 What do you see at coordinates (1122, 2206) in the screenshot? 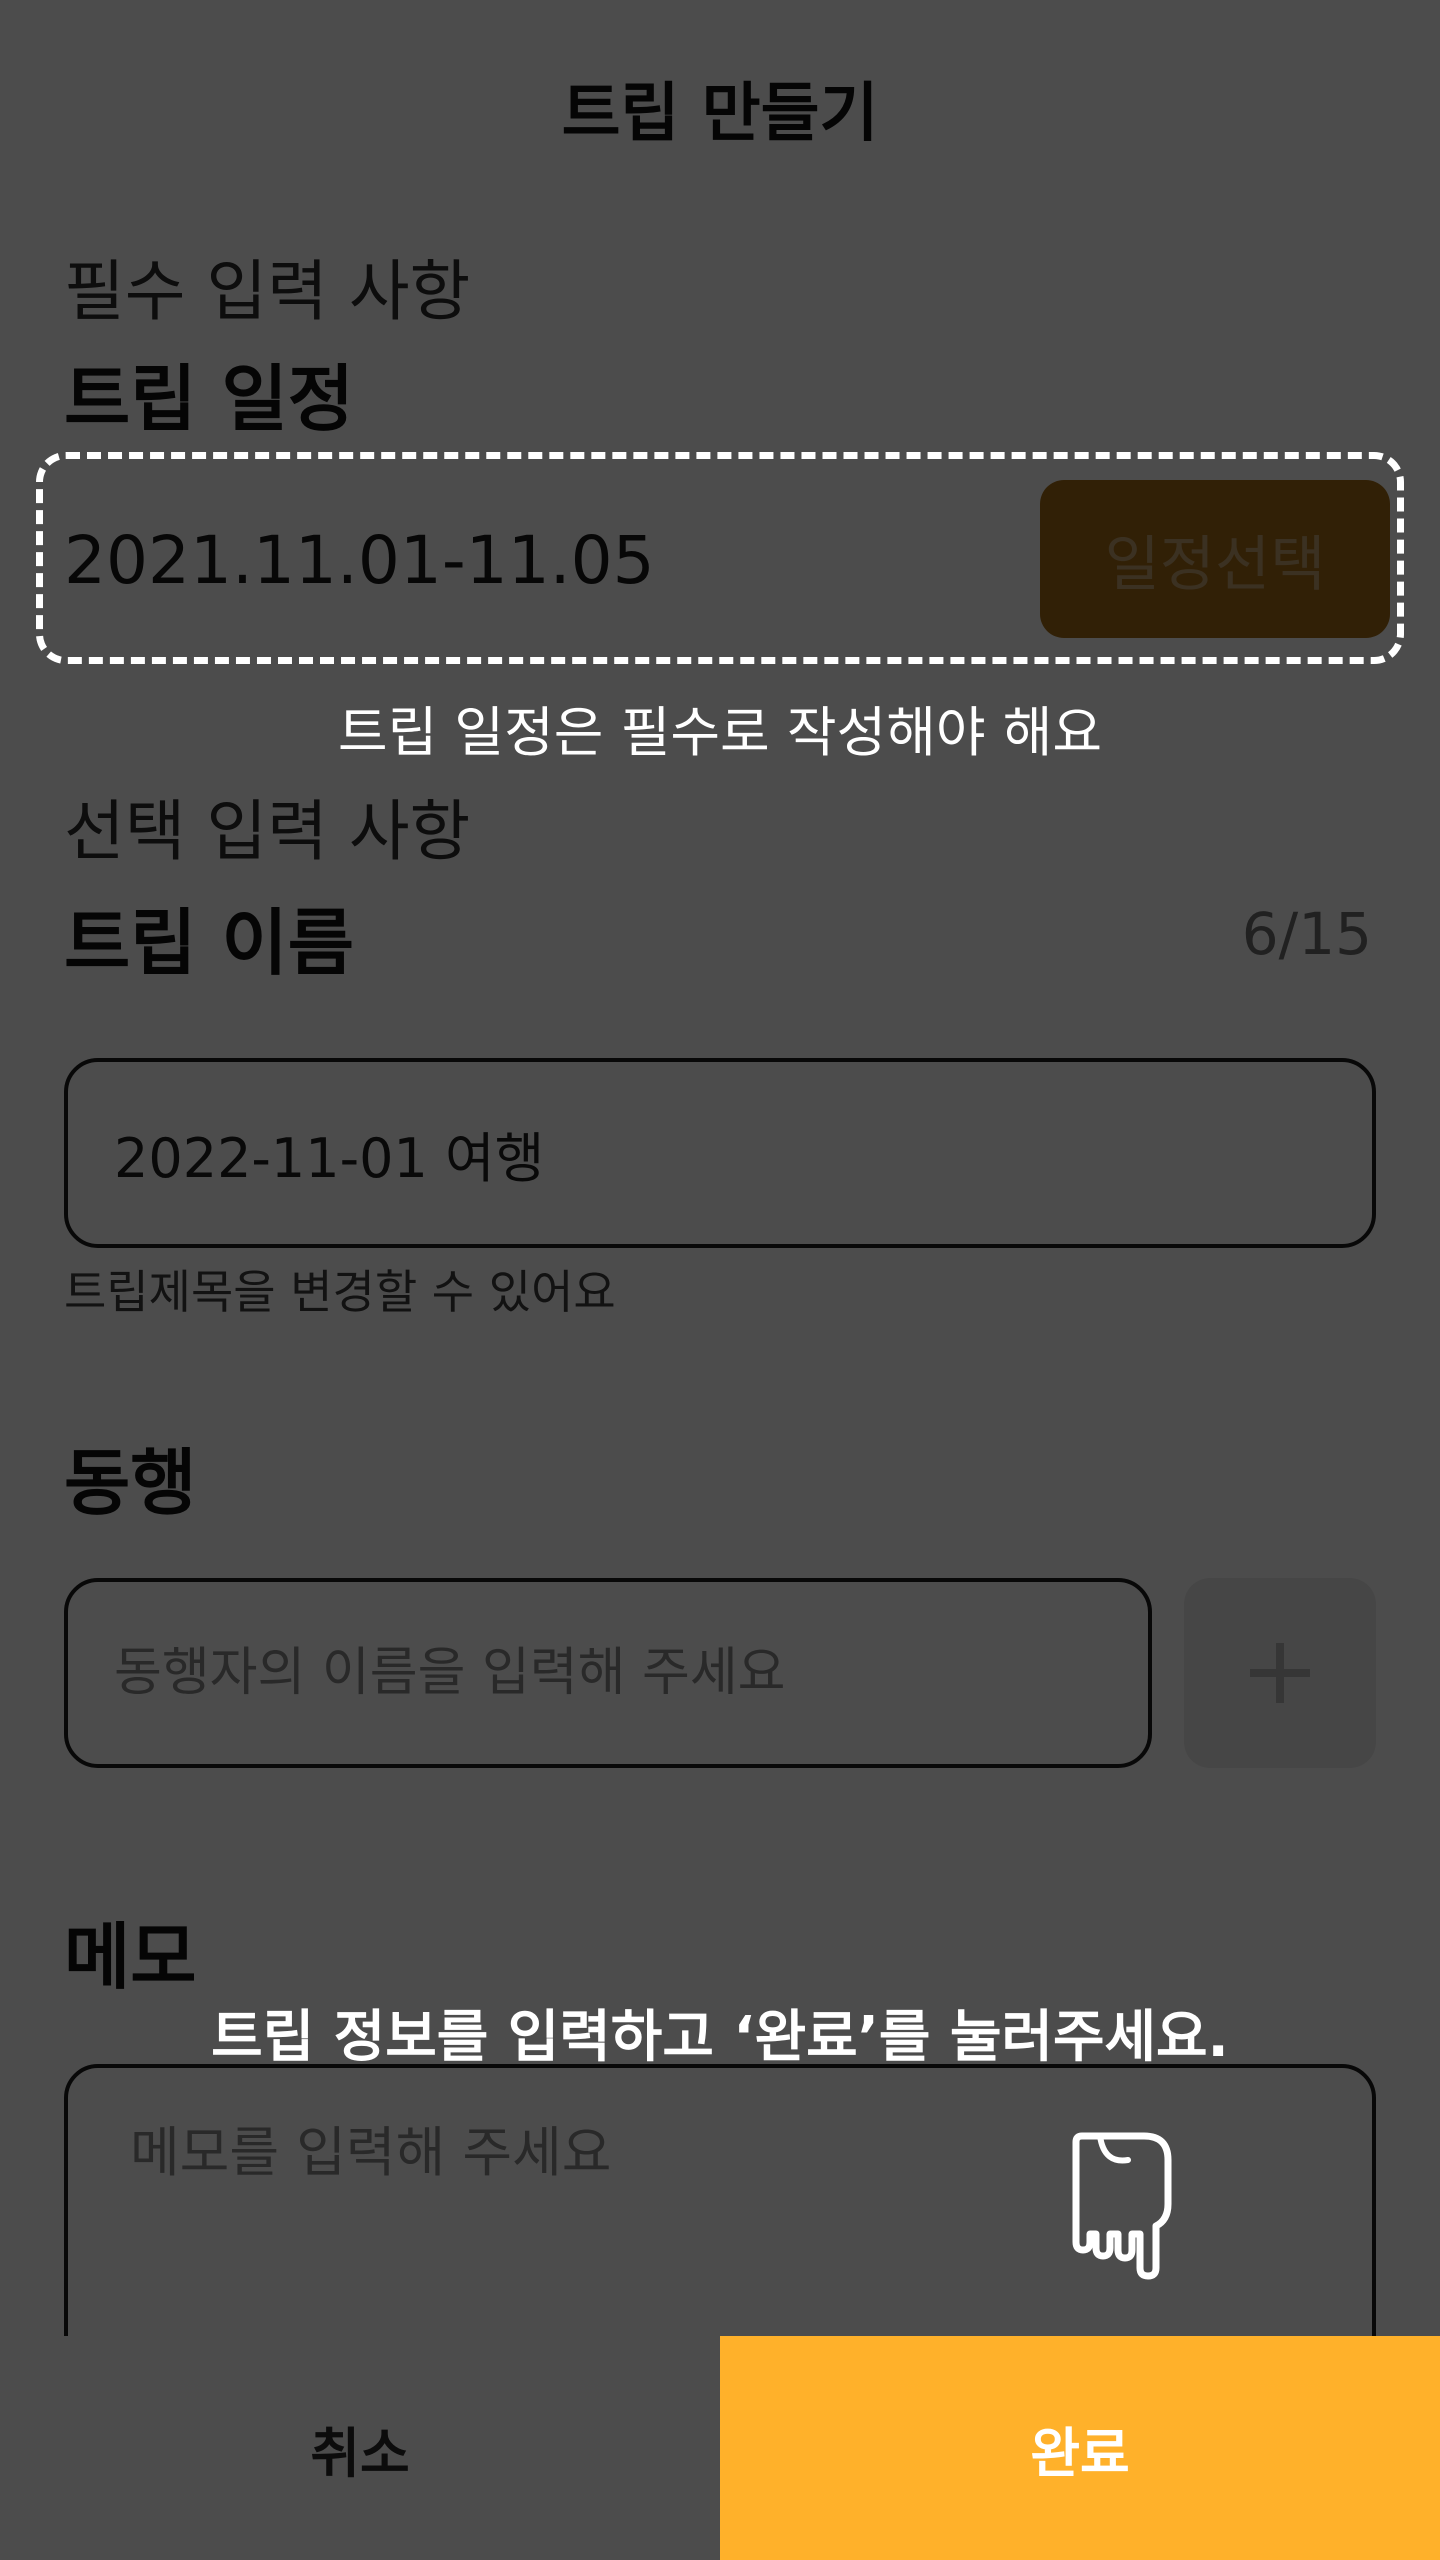
I see `pointing-hand-icon` at bounding box center [1122, 2206].